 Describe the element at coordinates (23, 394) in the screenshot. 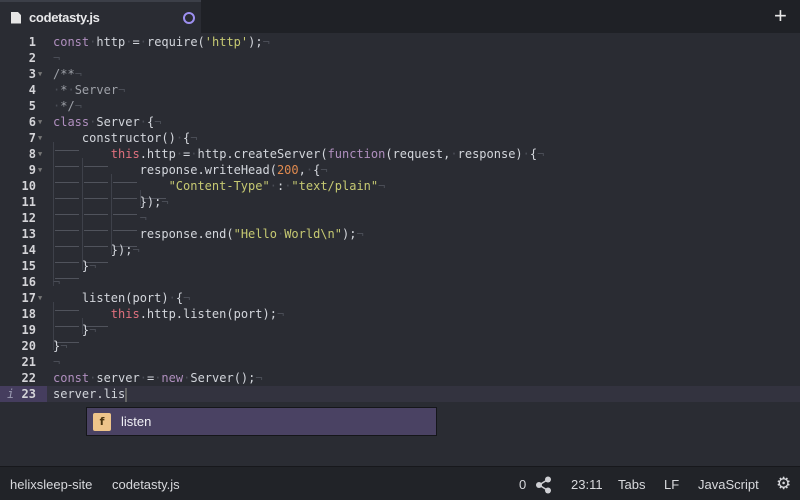

I see `line-number: 23 i` at that location.